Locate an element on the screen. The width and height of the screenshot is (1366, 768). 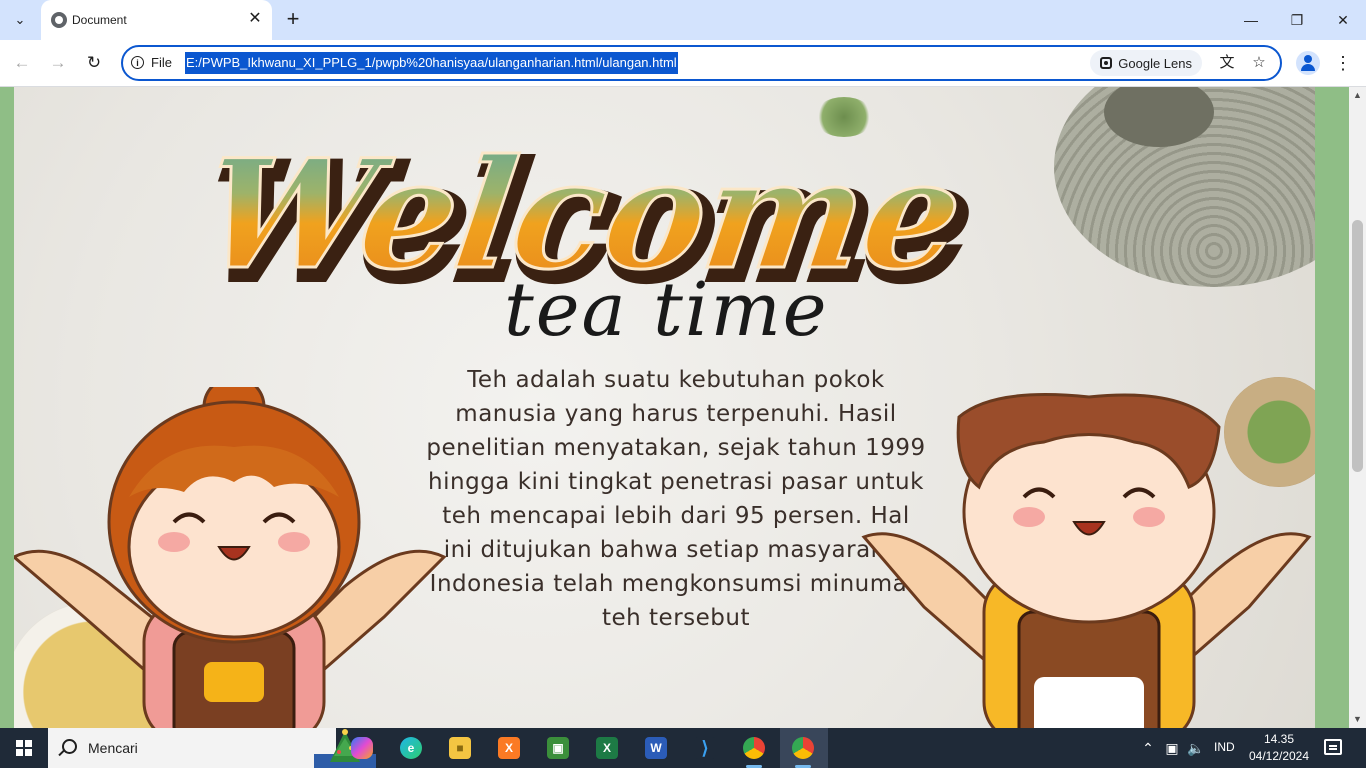
show-hidden-icons-icon: ⌃ is located at coordinates (1148, 748).